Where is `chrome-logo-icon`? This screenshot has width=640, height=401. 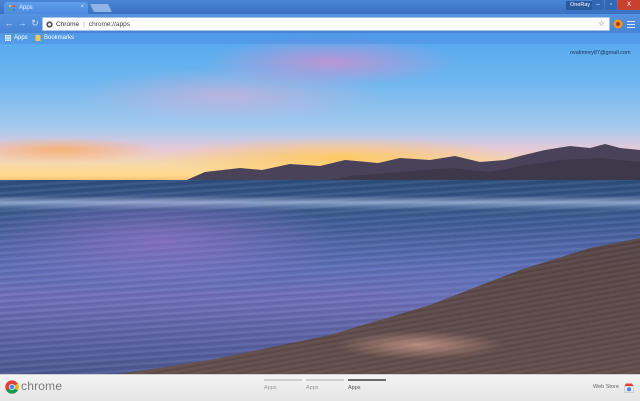 chrome-logo-icon is located at coordinates (12, 387).